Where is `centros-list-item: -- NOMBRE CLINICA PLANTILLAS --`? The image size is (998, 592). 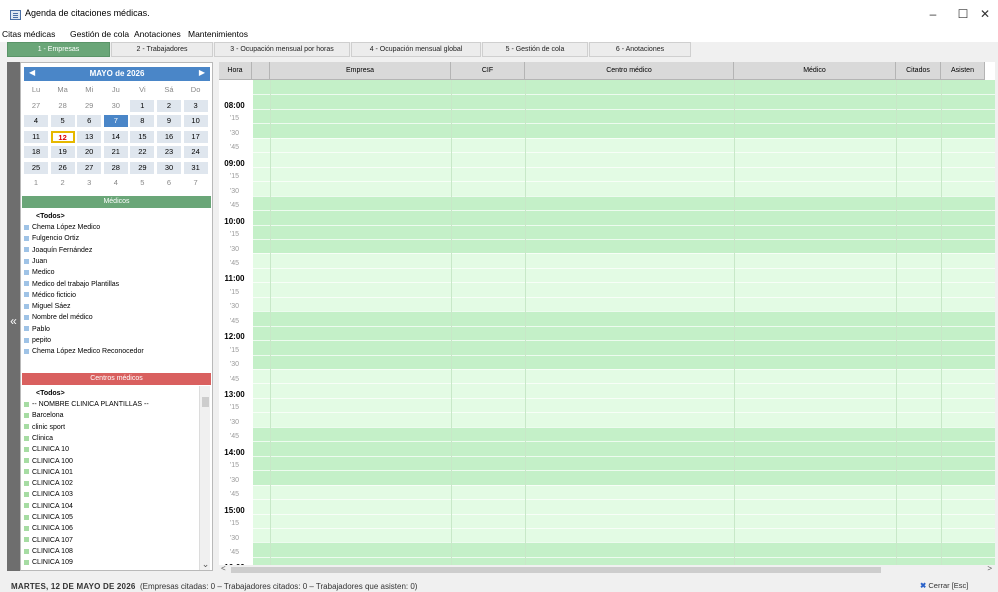 centros-list-item: -- NOMBRE CLINICA PLANTILLAS -- is located at coordinates (86, 404).